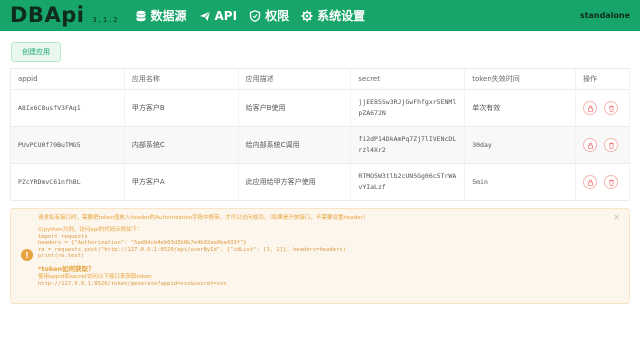  What do you see at coordinates (295, 108) in the screenshot?
I see `cell-description: 给客户B使用` at bounding box center [295, 108].